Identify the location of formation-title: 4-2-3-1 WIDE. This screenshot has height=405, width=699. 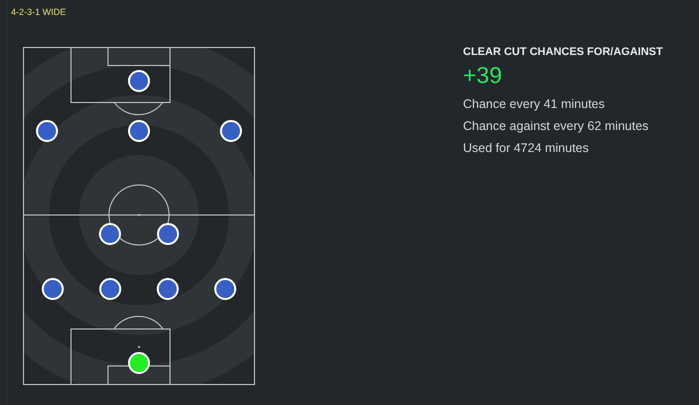
(39, 12).